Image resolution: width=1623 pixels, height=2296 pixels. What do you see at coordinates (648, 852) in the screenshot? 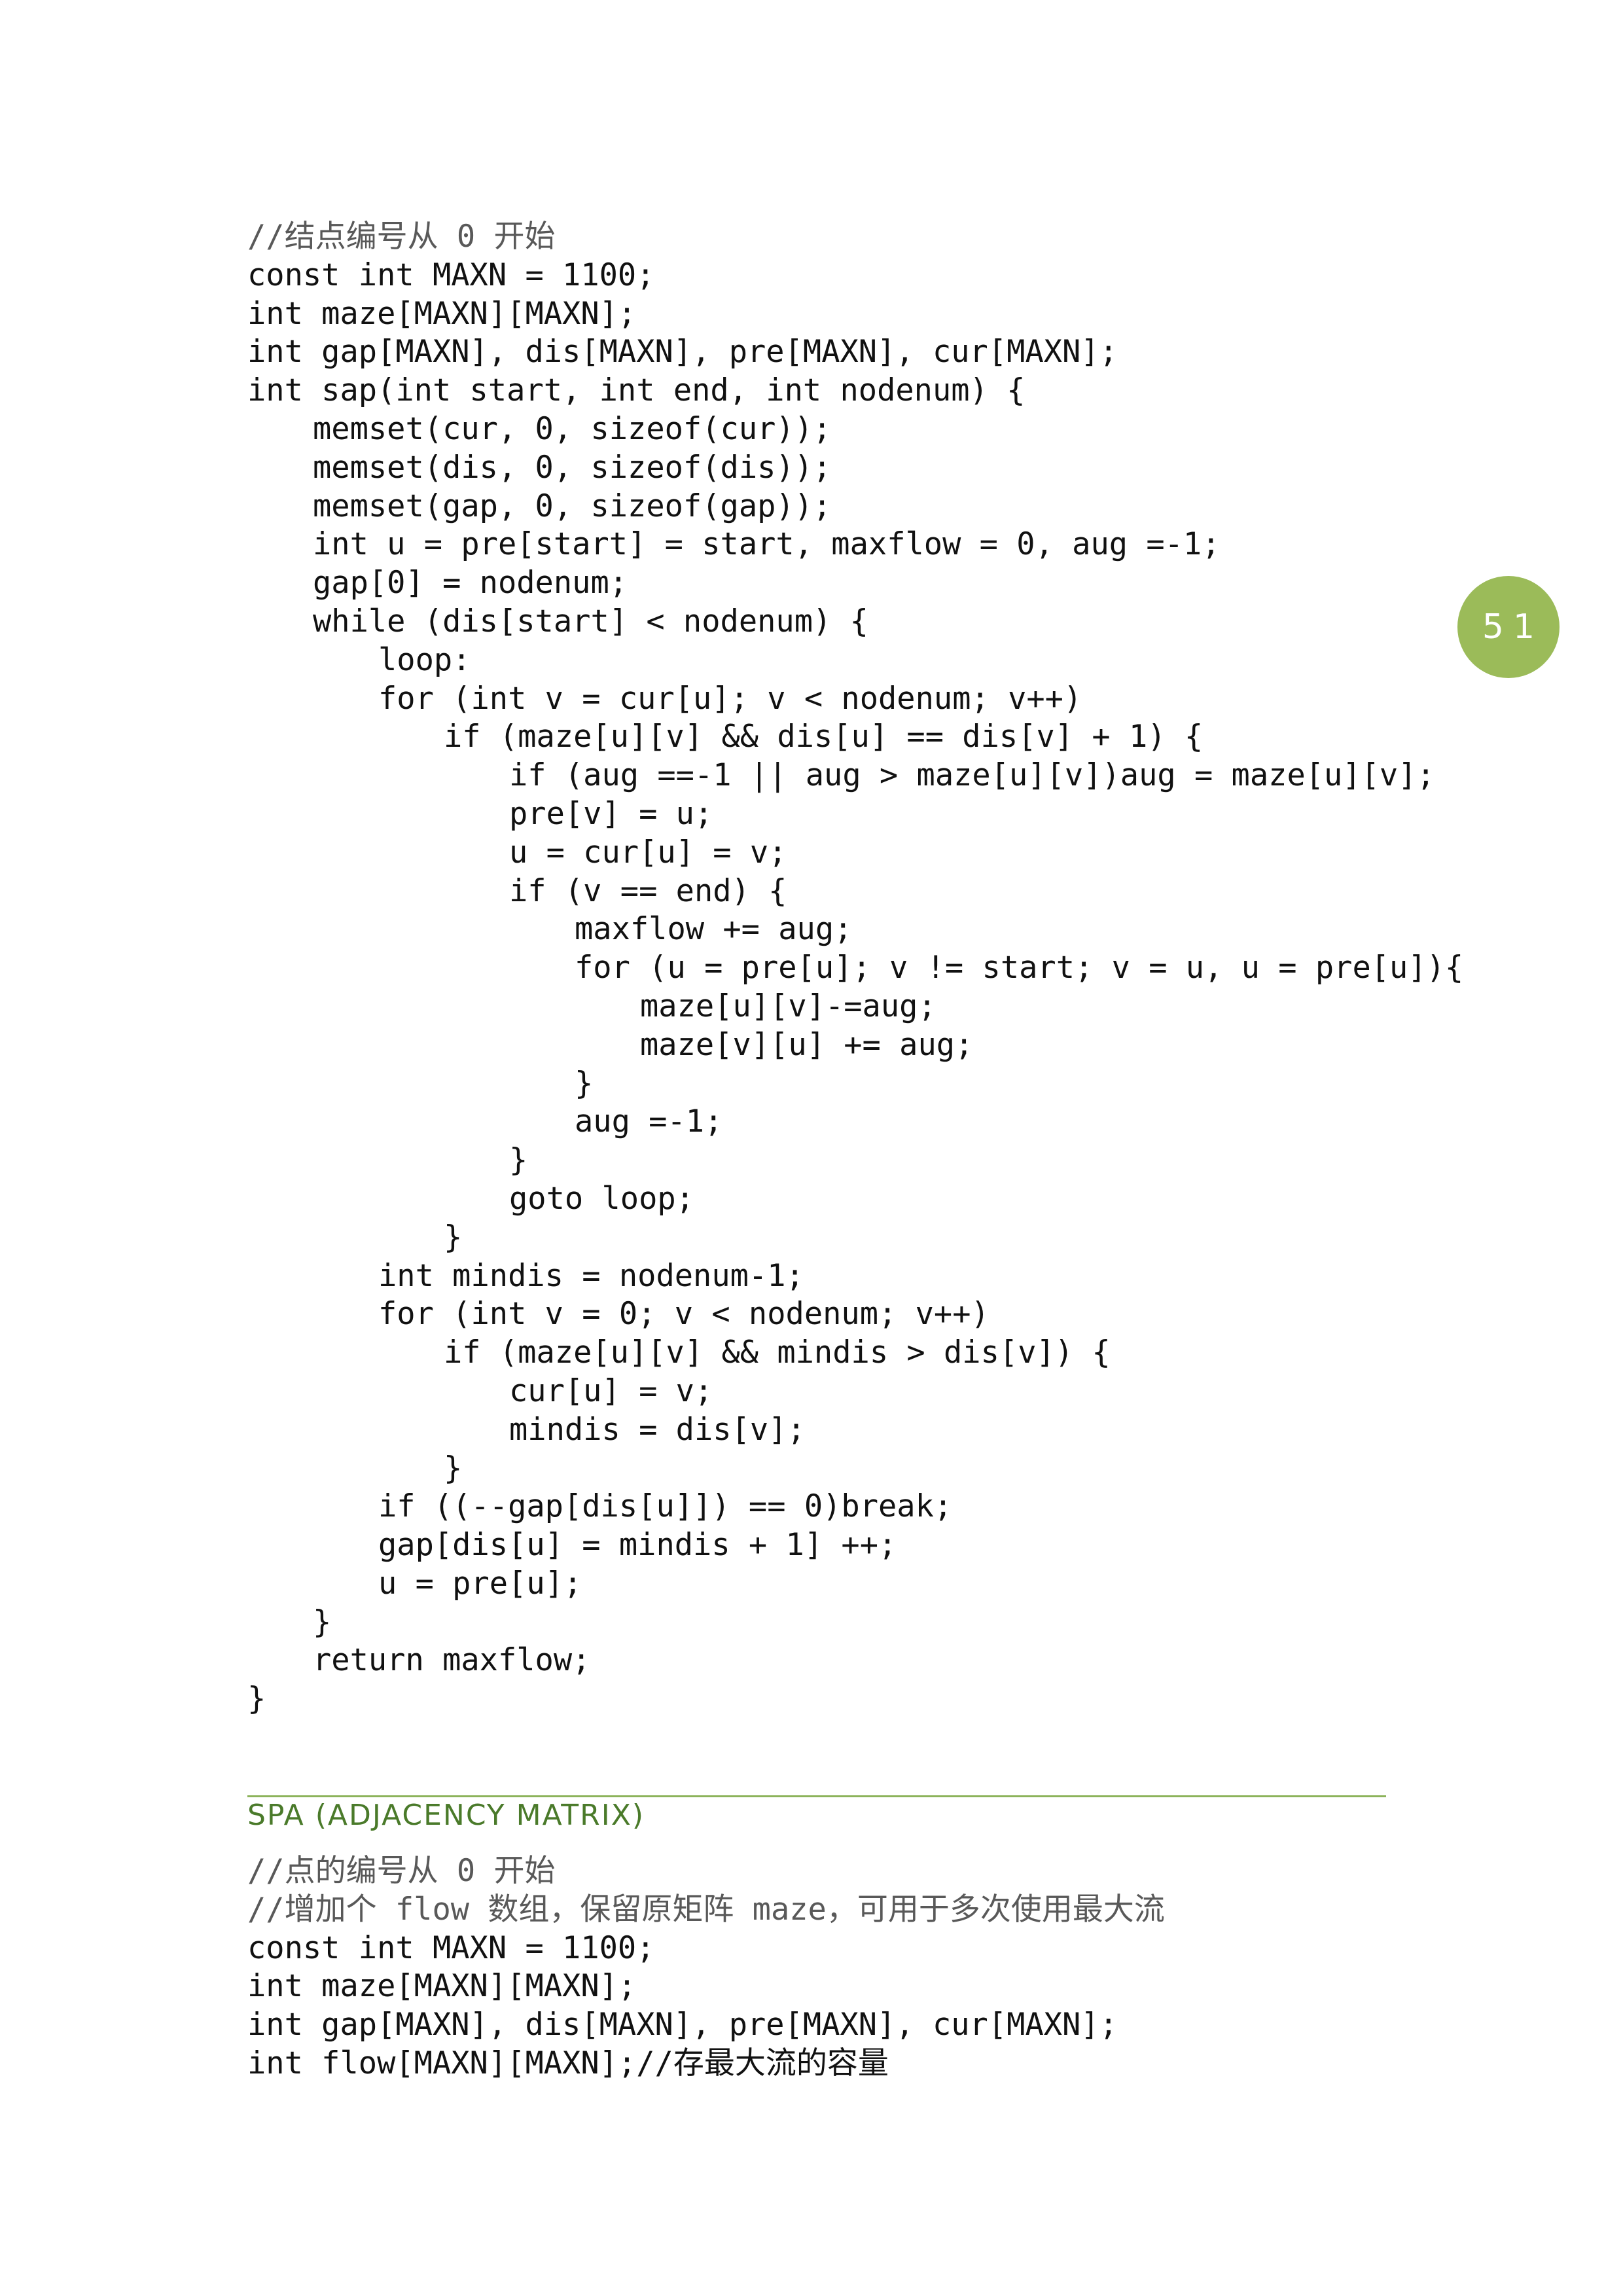
I see `code-line: u = cur[u] = v;` at bounding box center [648, 852].